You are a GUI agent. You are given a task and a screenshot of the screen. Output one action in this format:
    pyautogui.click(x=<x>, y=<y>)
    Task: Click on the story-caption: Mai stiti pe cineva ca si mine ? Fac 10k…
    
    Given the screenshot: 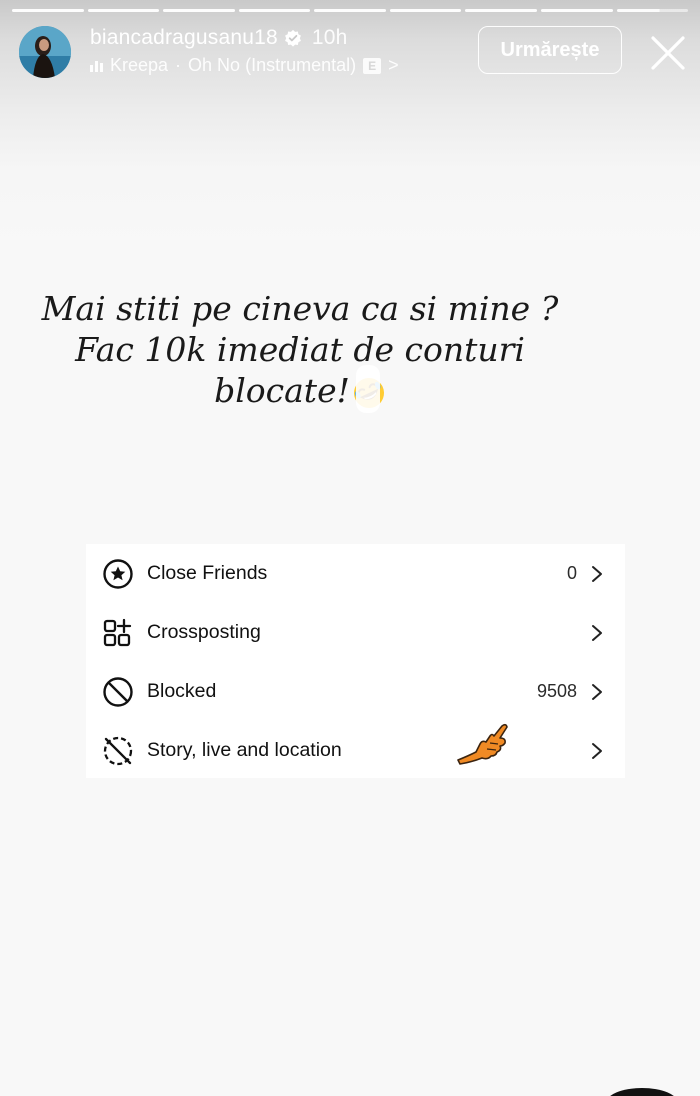 What is the action you would take?
    pyautogui.click(x=300, y=349)
    